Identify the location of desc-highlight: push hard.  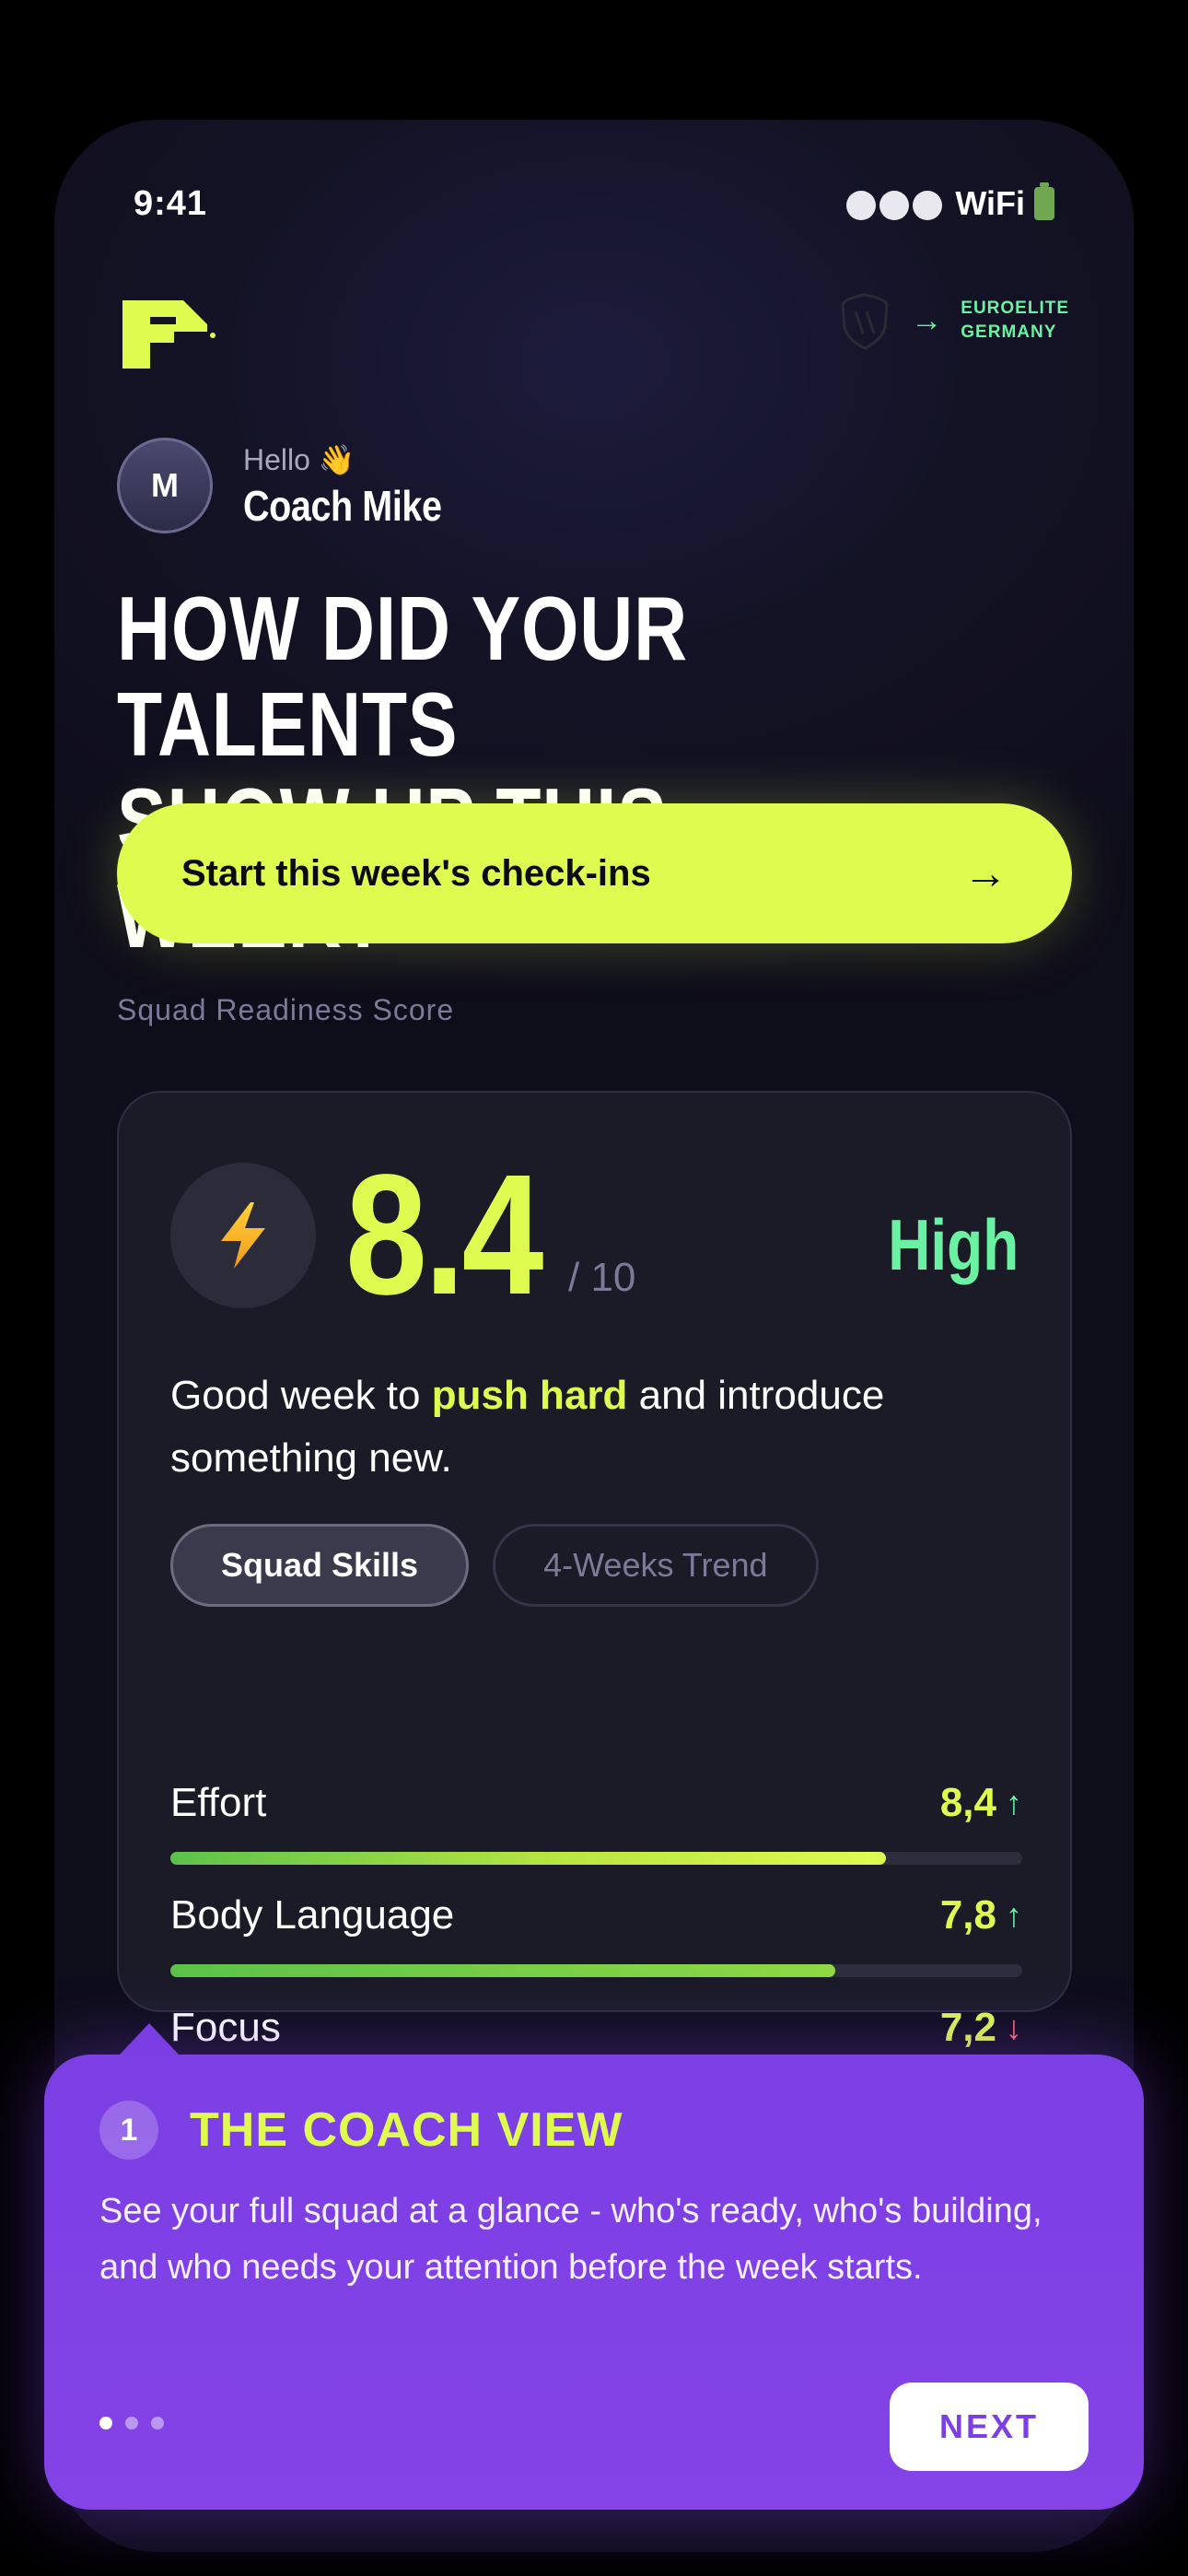
(529, 1395).